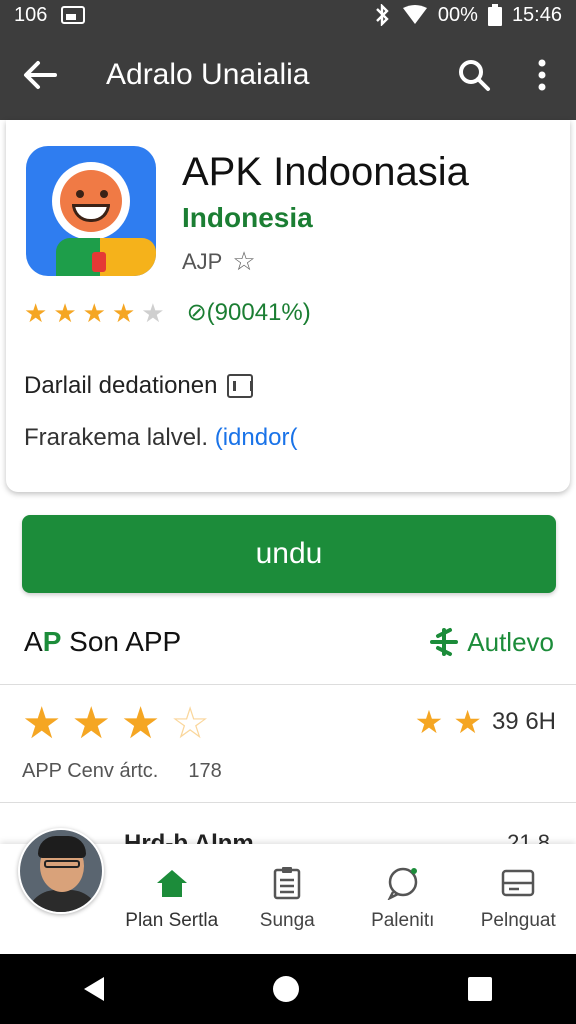 The width and height of the screenshot is (576, 1024). I want to click on nav-item-home: Plan Sertla, so click(172, 899).